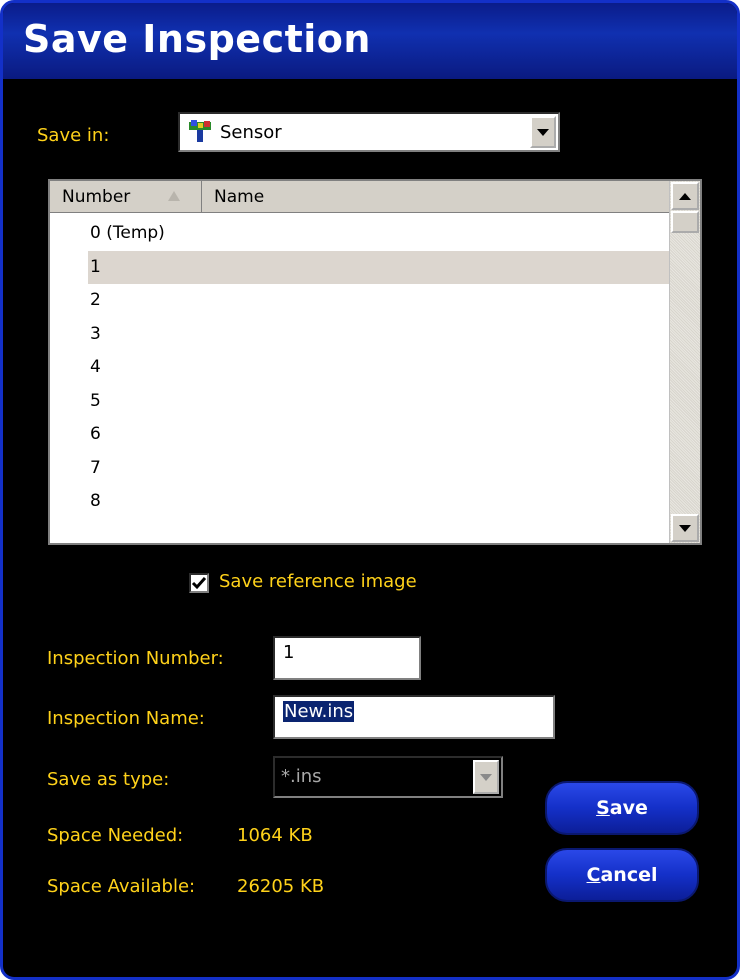 The image size is (740, 980). What do you see at coordinates (379, 267) in the screenshot?
I see `list-item-selected: 1` at bounding box center [379, 267].